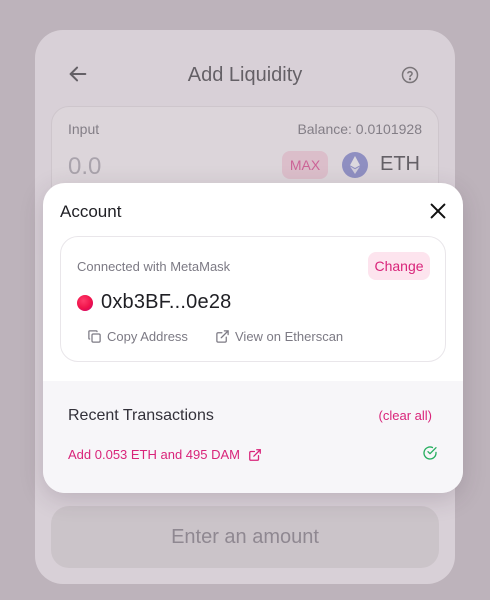 This screenshot has height=600, width=490. I want to click on avatar, so click(85, 303).